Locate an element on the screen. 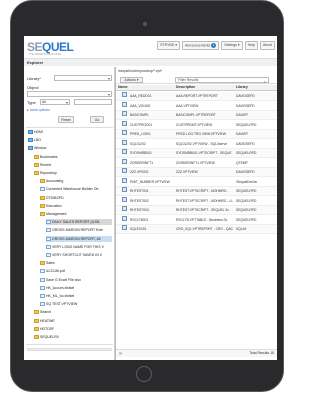 Image resolution: width=320 pixels, height=394 pixels. user-menu-button: STRYBD ▾ is located at coordinates (168, 45).